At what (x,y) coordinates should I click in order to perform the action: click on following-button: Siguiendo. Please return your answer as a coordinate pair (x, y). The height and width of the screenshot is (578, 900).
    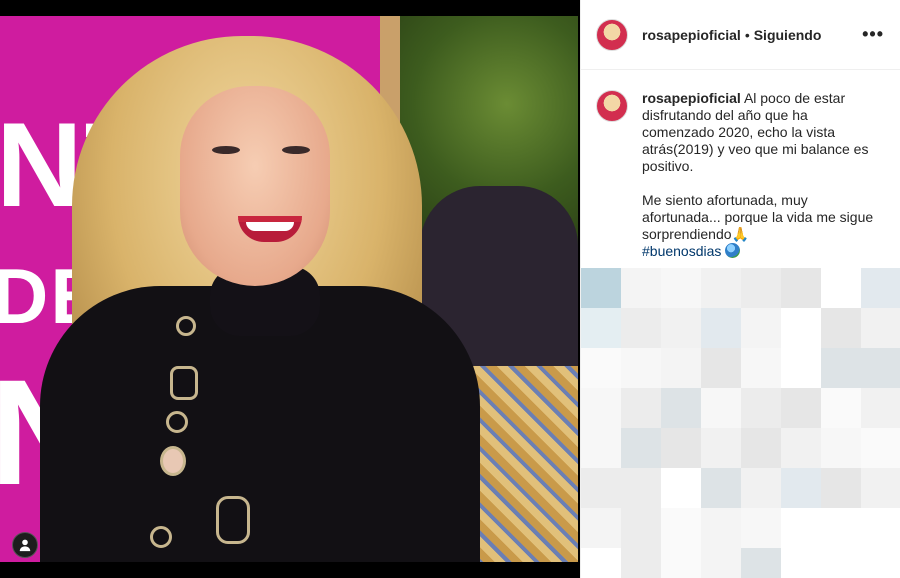
    Looking at the image, I should click on (788, 35).